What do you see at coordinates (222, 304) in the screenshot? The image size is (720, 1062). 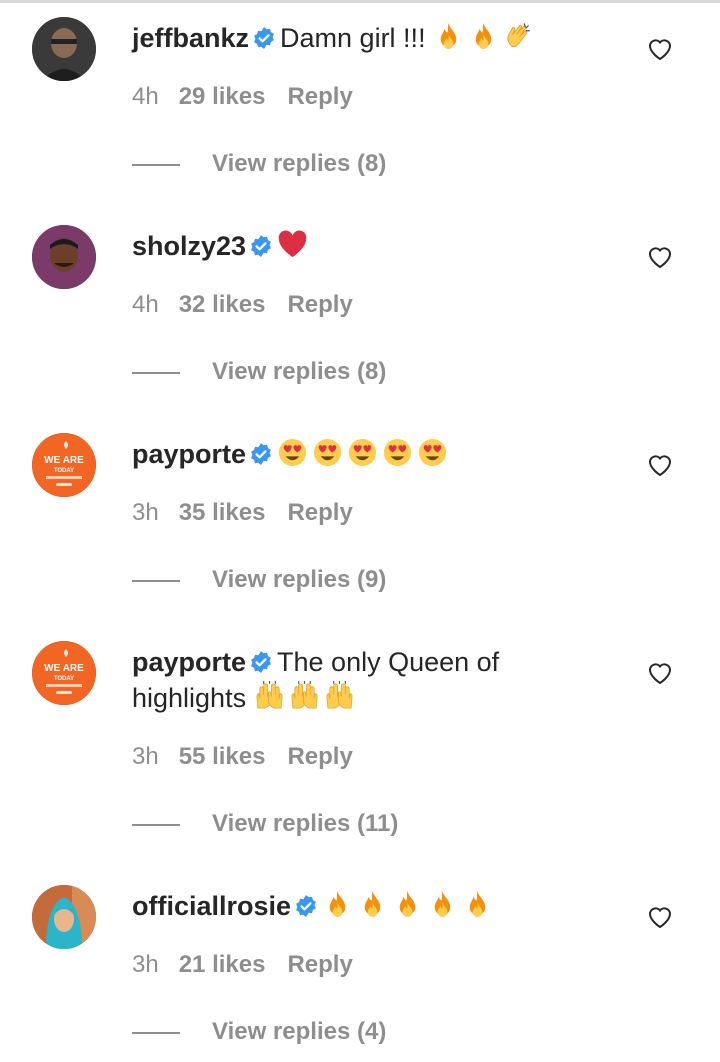 I see `likes-count: 32 likes` at bounding box center [222, 304].